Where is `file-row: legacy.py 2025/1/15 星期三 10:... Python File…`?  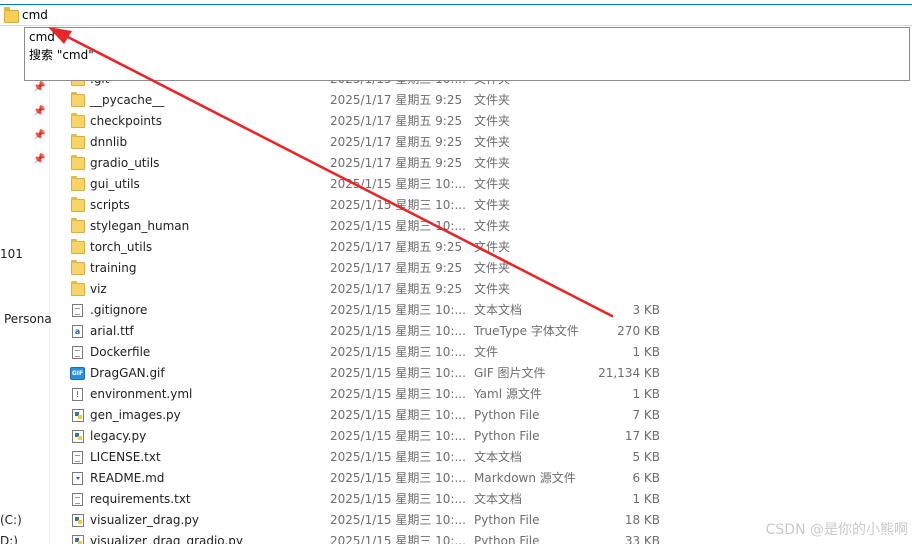
file-row: legacy.py 2025/1/15 星期三 10:... Python File… is located at coordinates (489, 436).